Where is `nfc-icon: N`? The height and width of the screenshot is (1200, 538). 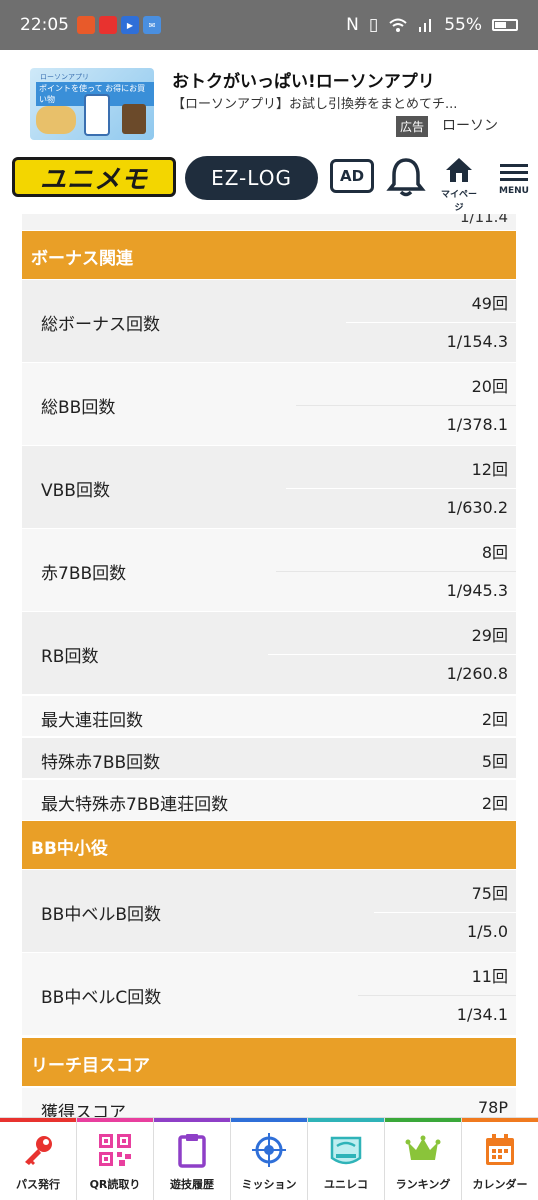 nfc-icon: N is located at coordinates (352, 25).